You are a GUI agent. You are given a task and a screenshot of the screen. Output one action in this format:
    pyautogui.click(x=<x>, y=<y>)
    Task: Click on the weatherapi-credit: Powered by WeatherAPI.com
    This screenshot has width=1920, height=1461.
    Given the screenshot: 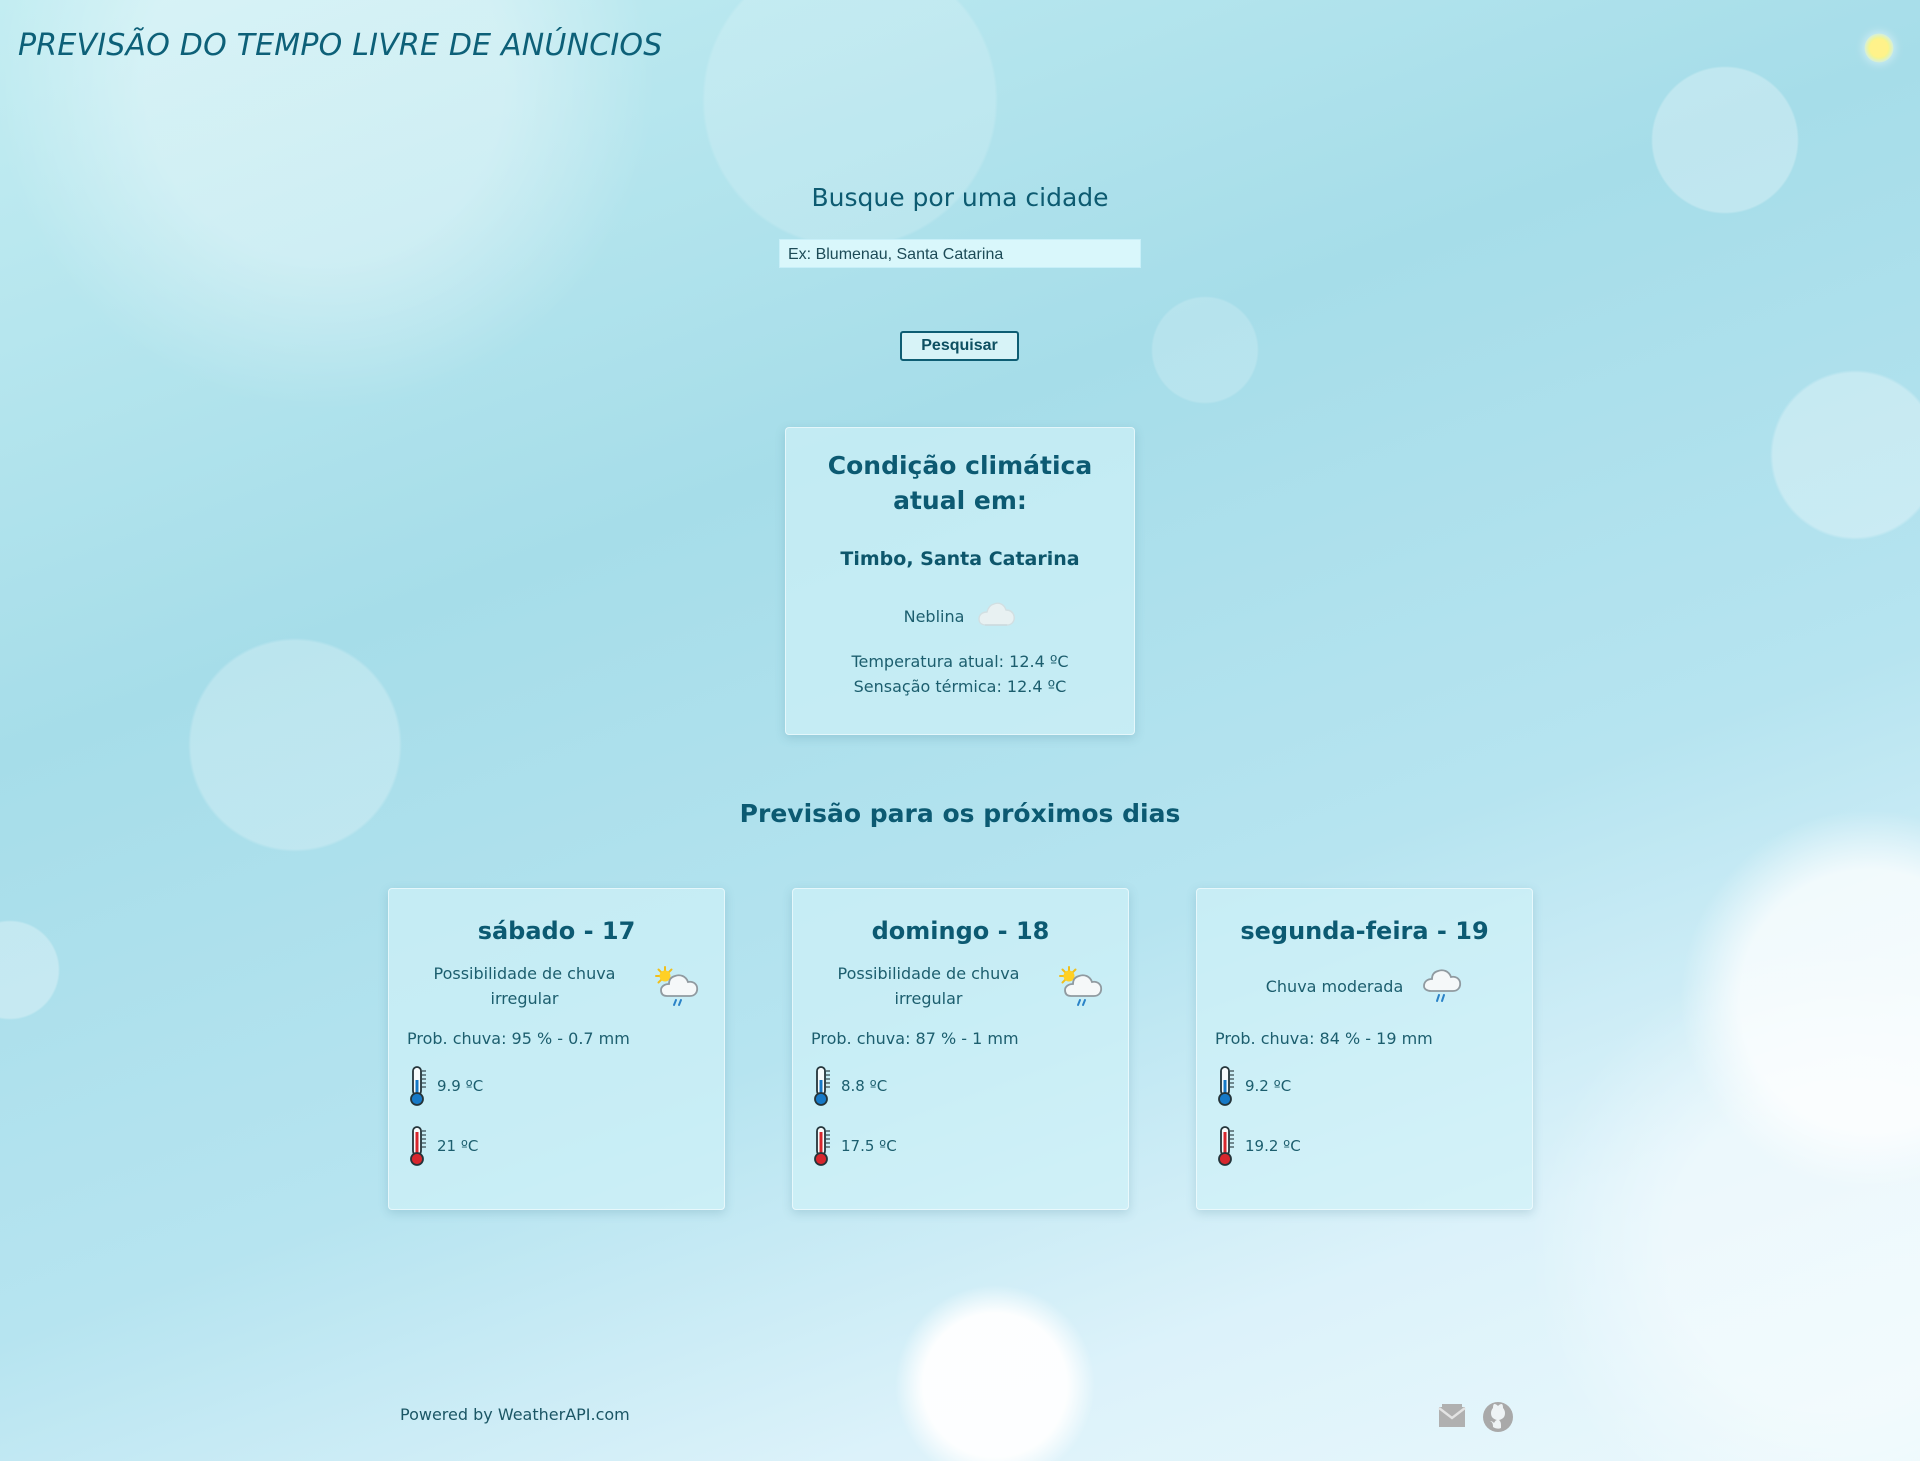 What is the action you would take?
    pyautogui.click(x=515, y=1414)
    